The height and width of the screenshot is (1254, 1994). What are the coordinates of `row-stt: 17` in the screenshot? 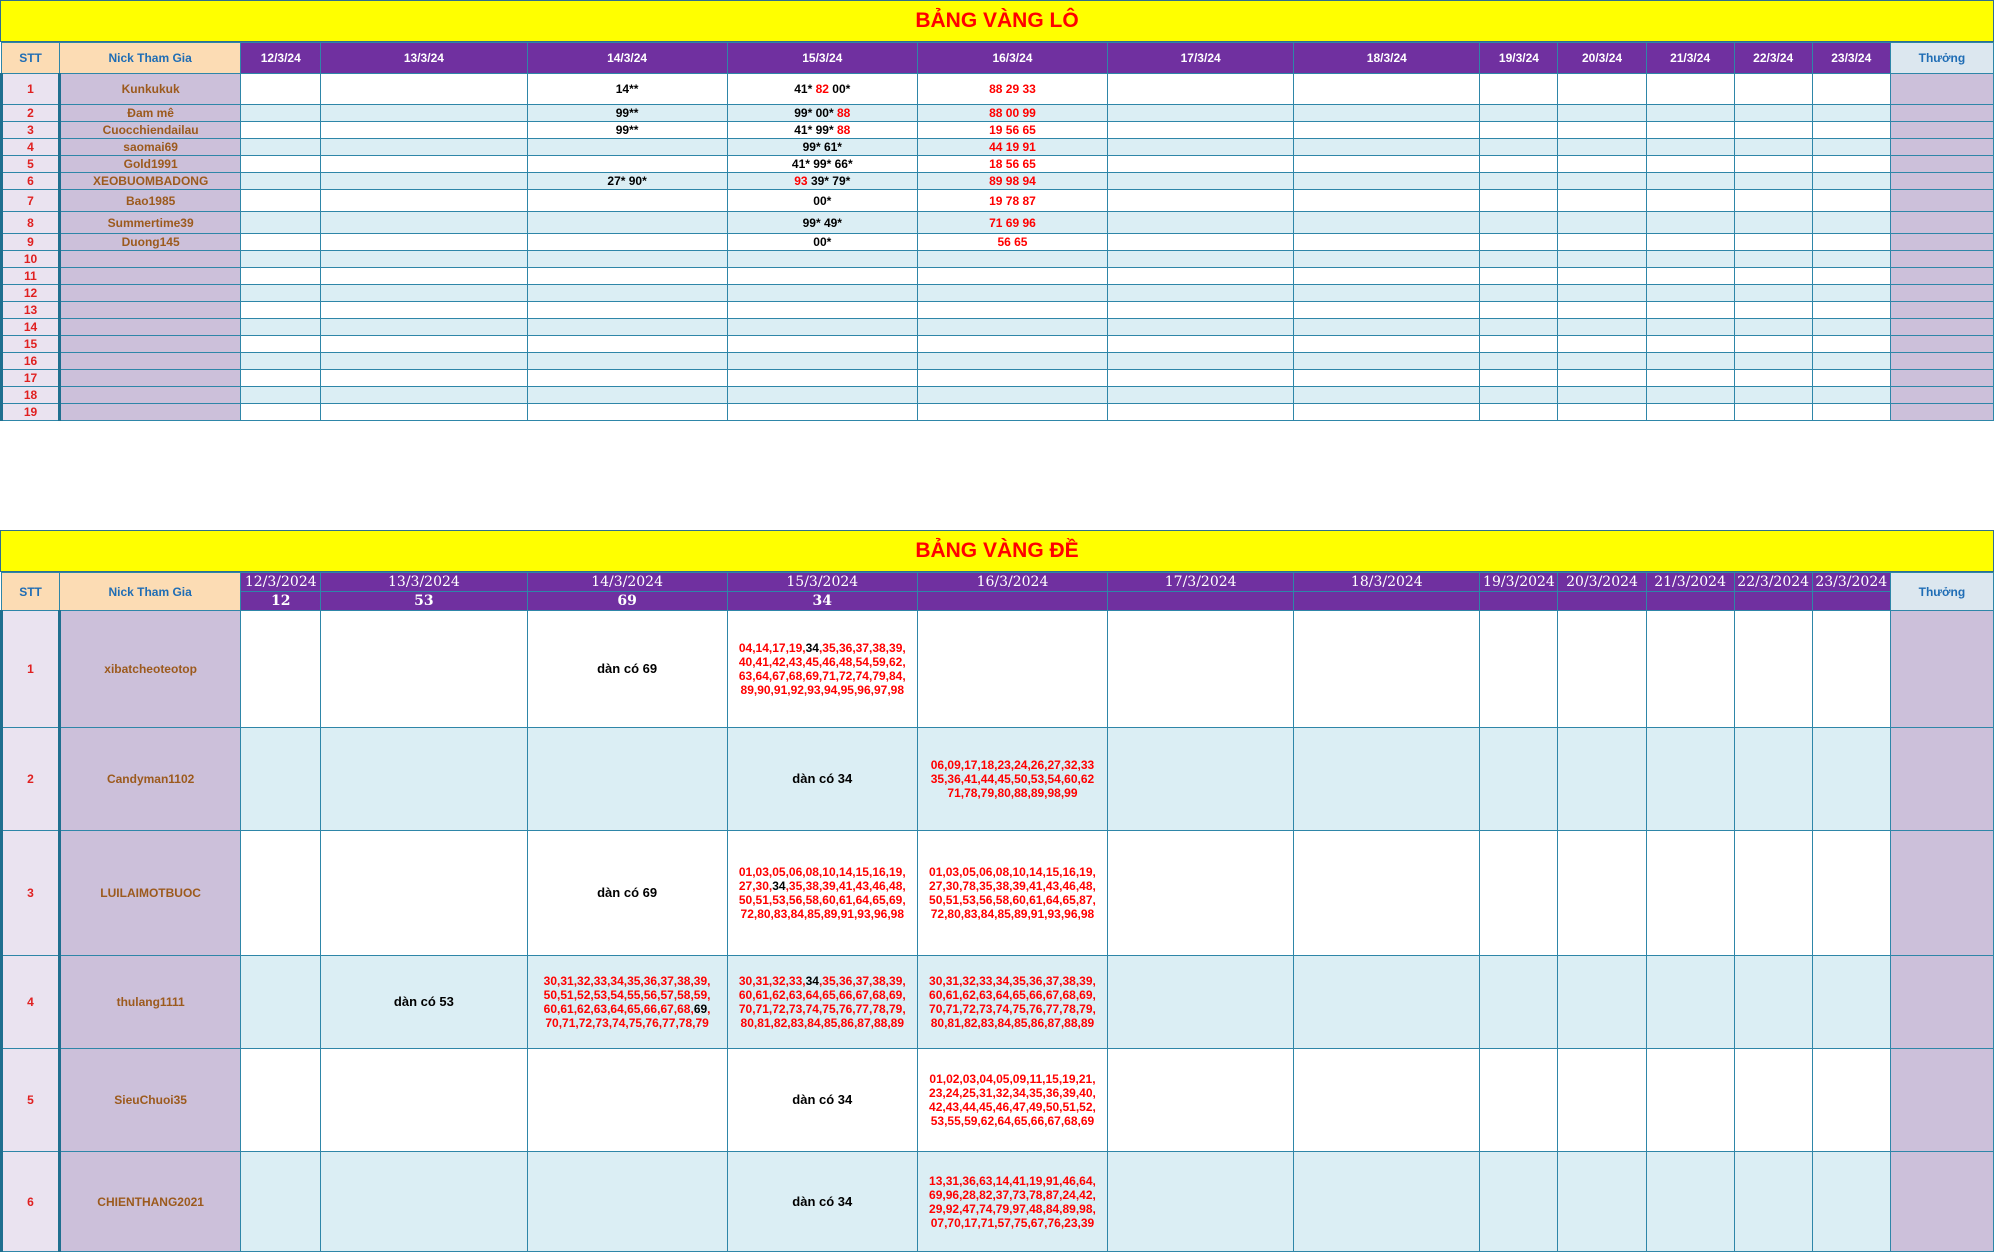 It's located at (31, 378).